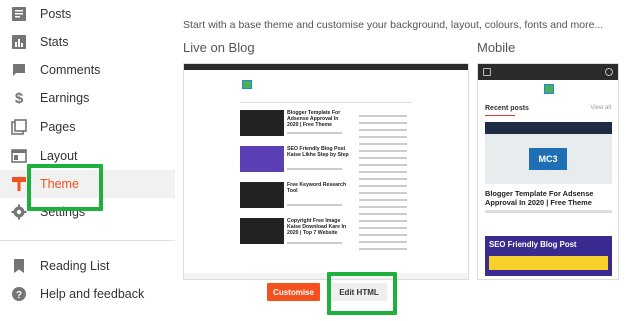  Describe the element at coordinates (54, 42) in the screenshot. I see `sidebar-item-label: Stats` at that location.